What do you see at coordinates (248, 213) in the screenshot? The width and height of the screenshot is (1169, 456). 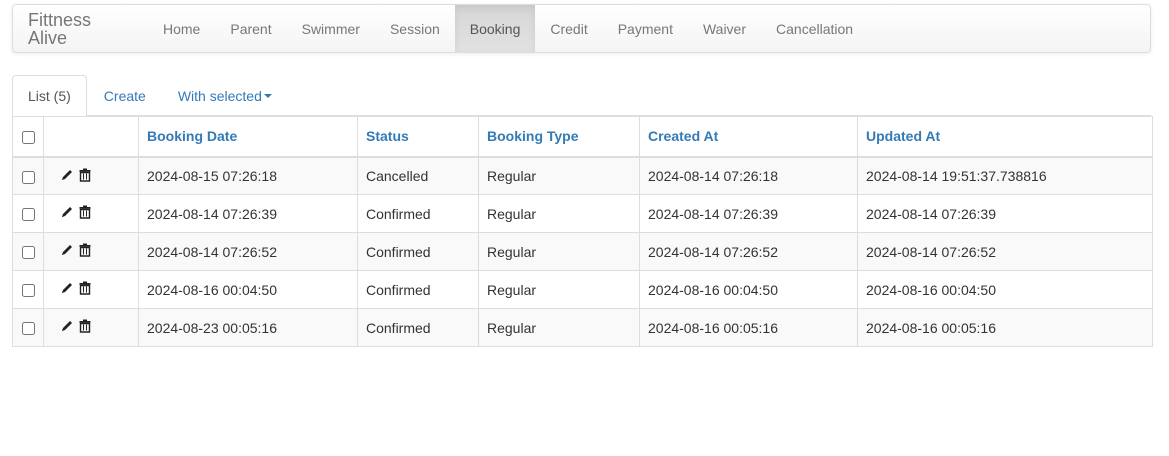 I see `booking-date-cell: 2024-08-14 07:26:39` at bounding box center [248, 213].